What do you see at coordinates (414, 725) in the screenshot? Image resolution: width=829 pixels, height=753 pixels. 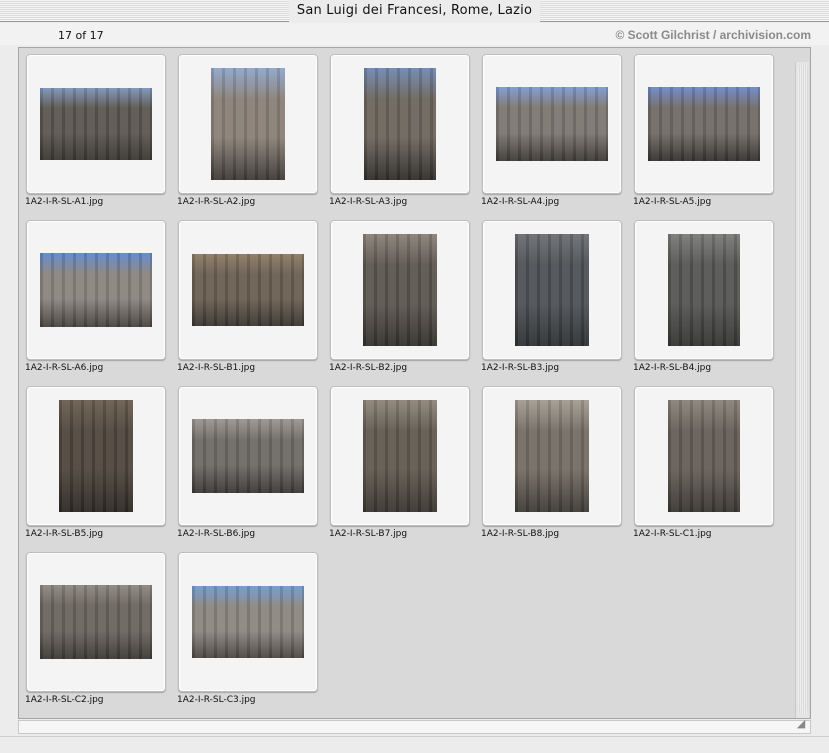 I see `horizontal-scrollbar: ◢` at bounding box center [414, 725].